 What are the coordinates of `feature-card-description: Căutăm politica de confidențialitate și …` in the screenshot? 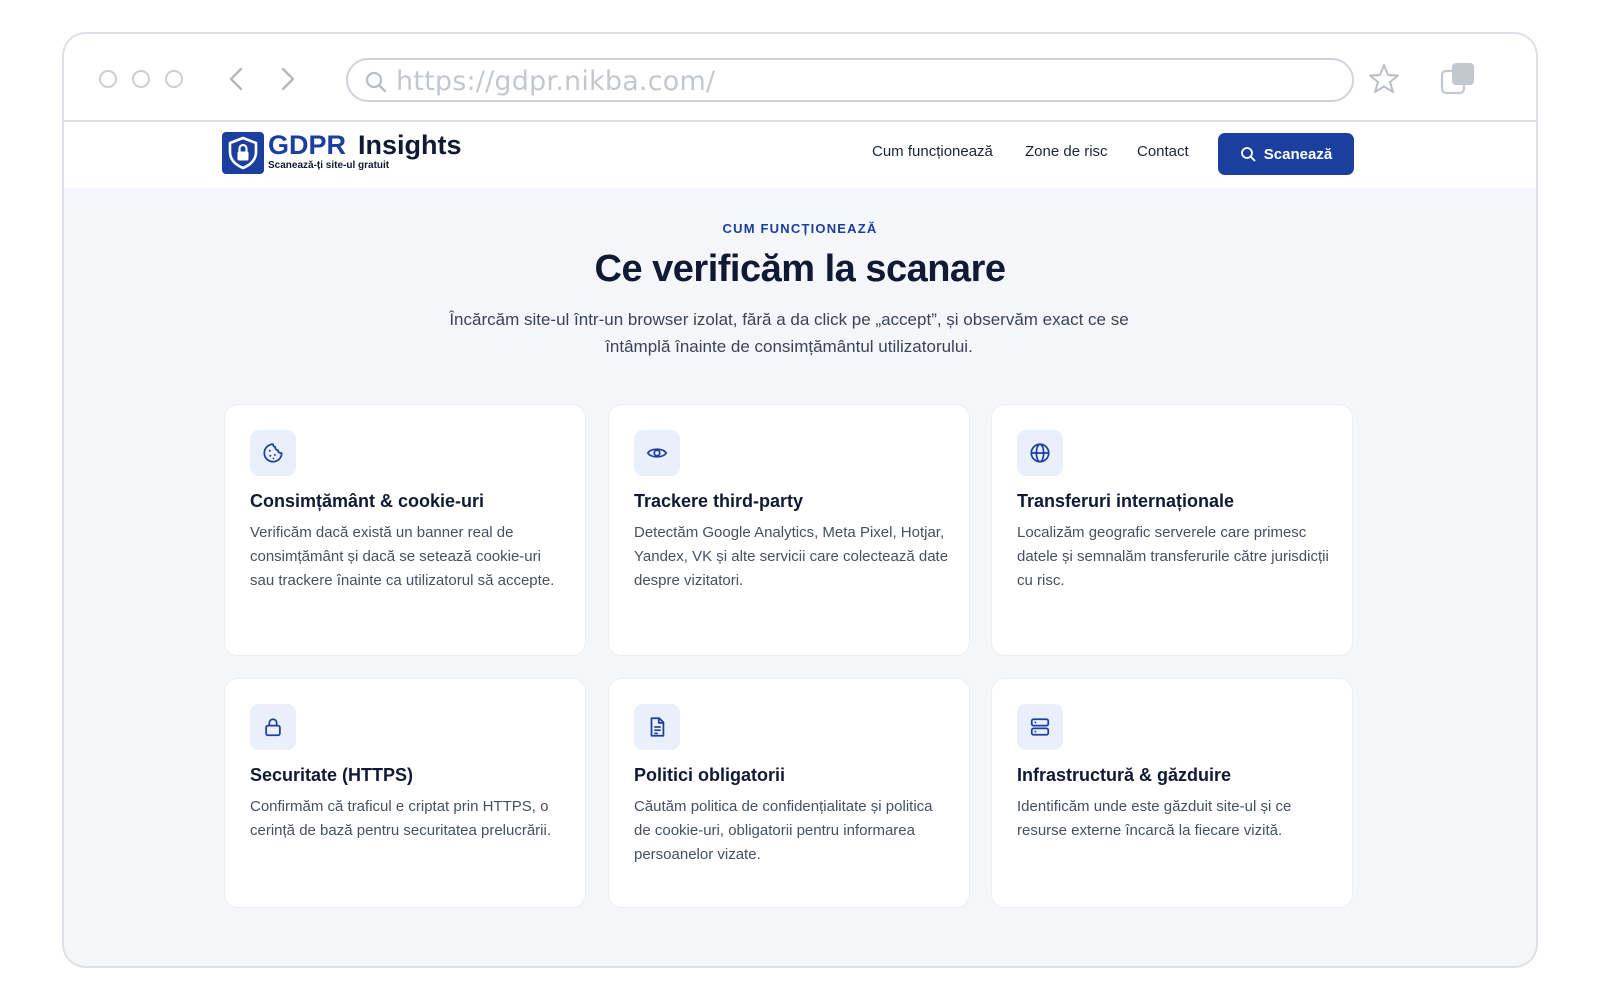 It's located at (783, 830).